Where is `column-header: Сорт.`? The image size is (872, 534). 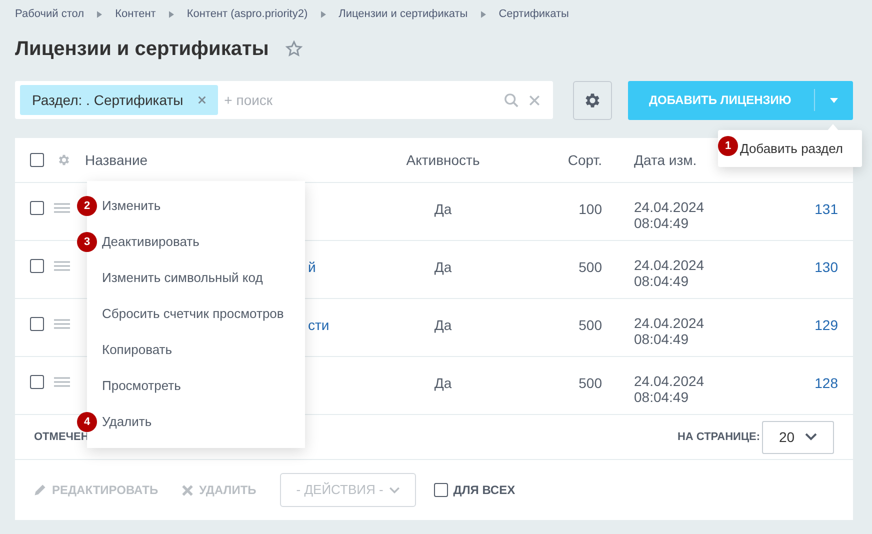
column-header: Сорт. is located at coordinates (560, 160).